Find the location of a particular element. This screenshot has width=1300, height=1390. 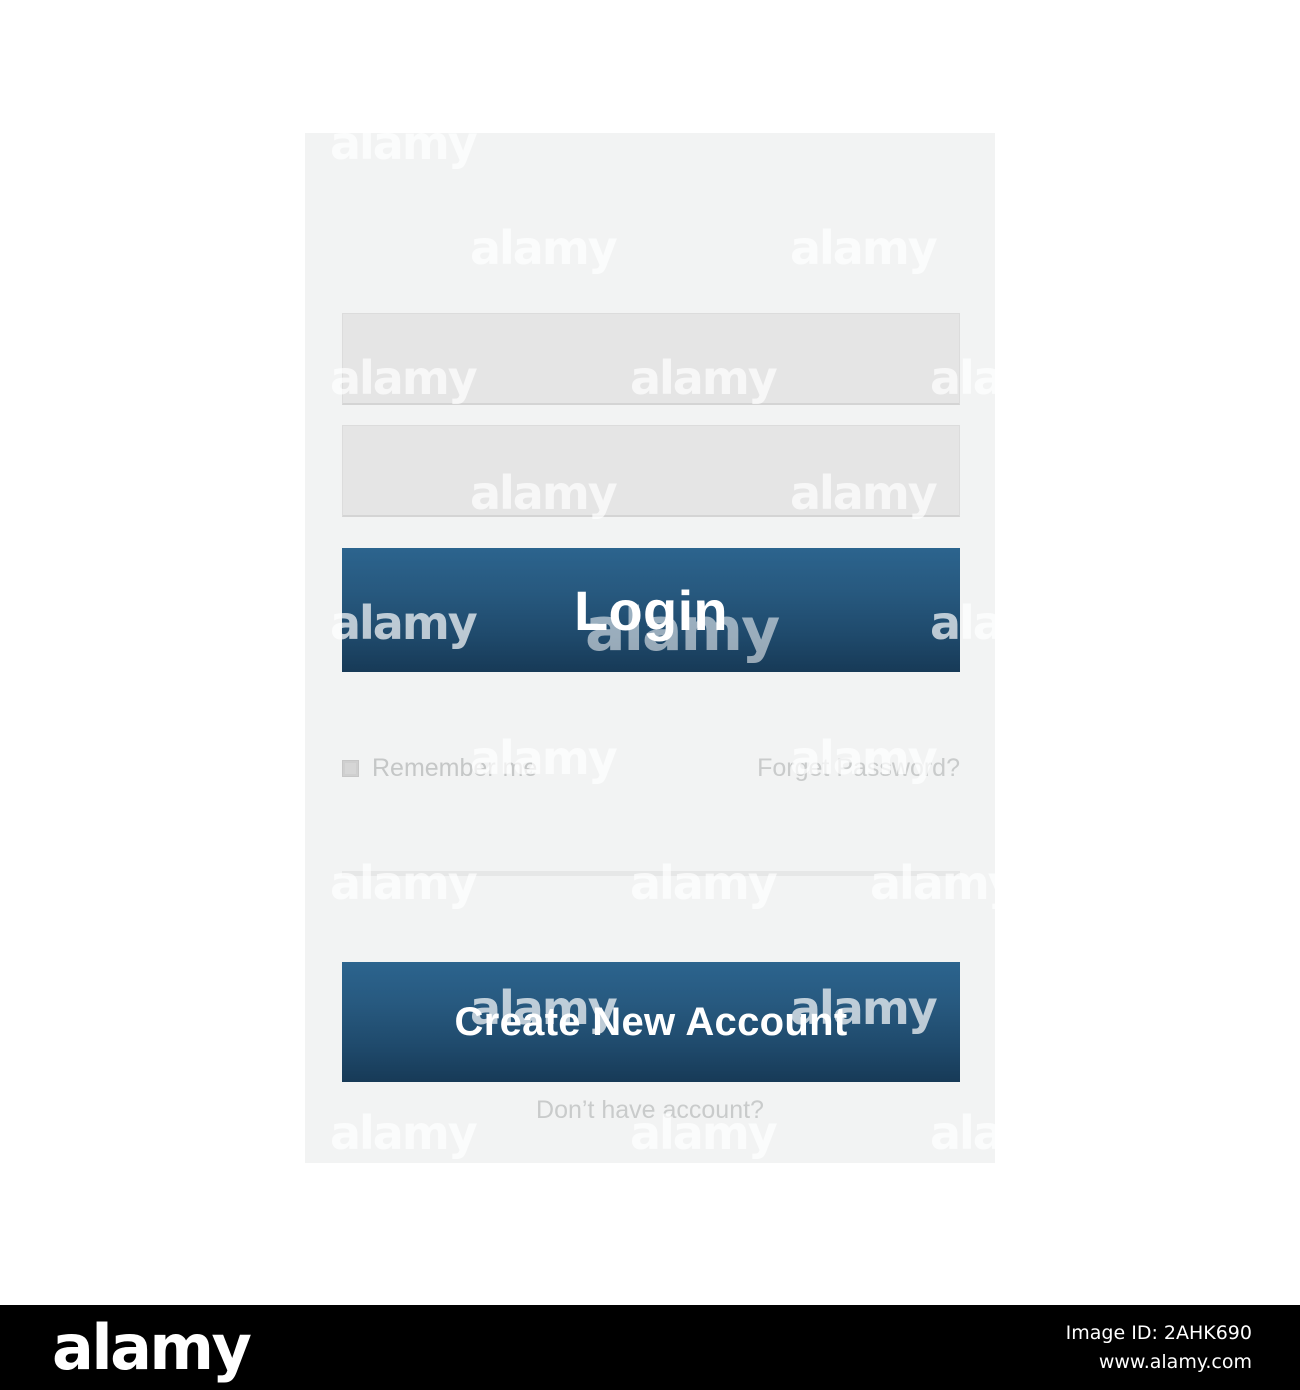

forget-password-link: Forget Password? is located at coordinates (858, 768).